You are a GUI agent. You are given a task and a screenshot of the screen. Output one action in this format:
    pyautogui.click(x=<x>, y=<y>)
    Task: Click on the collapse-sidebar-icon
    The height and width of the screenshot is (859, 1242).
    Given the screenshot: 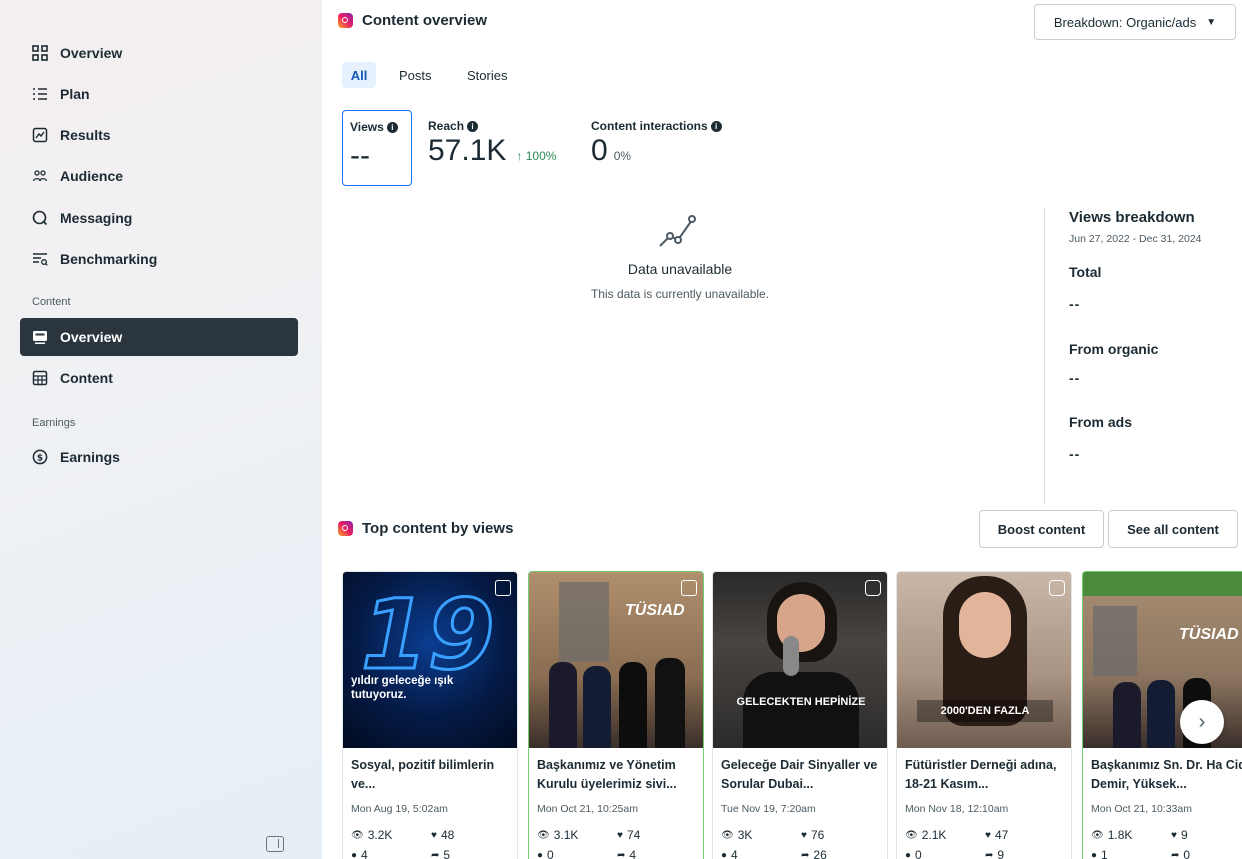 What is the action you would take?
    pyautogui.click(x=275, y=844)
    